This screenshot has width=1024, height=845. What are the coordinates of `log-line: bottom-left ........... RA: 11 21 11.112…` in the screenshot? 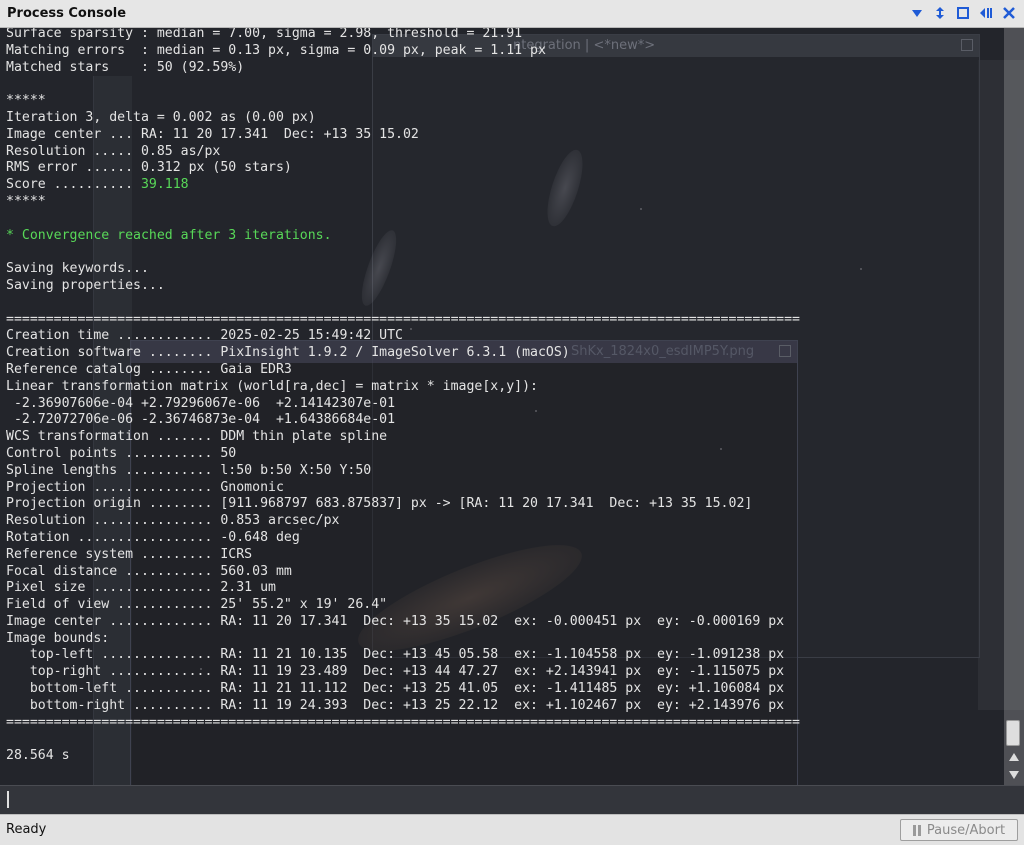 It's located at (501, 689).